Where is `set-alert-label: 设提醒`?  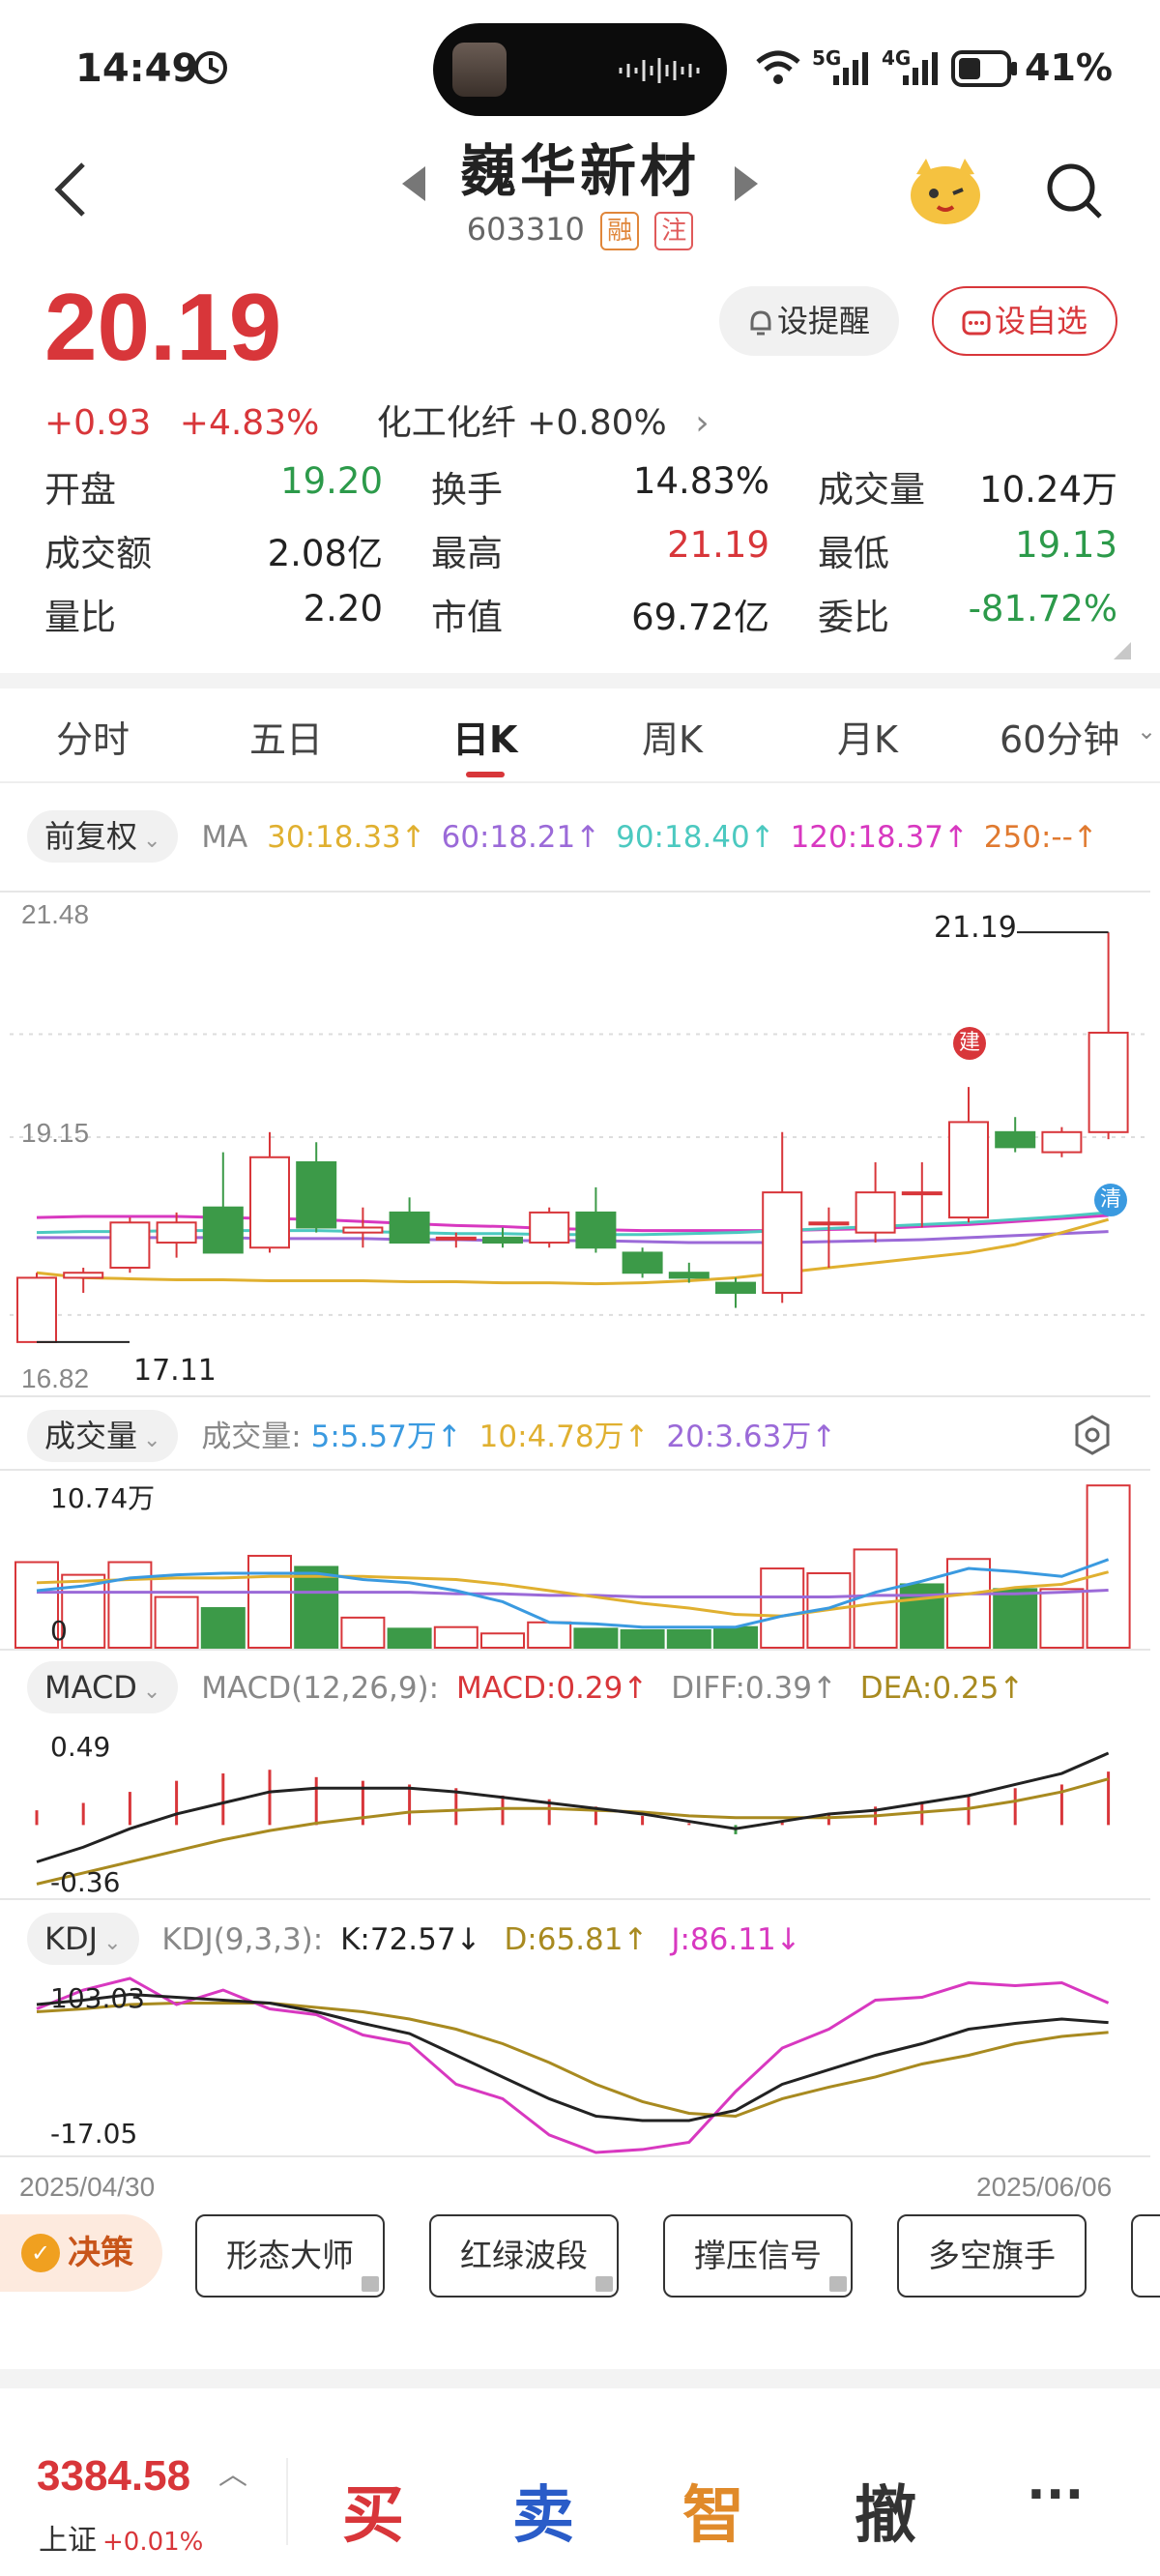 set-alert-label: 设提醒 is located at coordinates (823, 321).